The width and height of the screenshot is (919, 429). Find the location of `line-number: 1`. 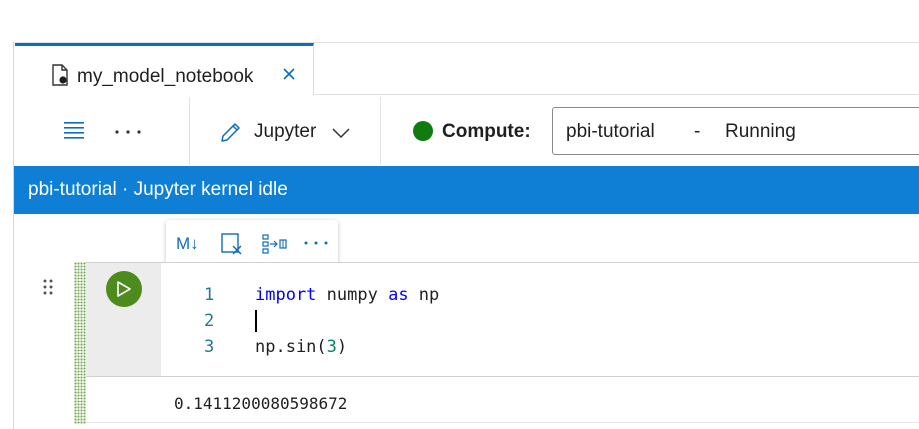

line-number: 1 is located at coordinates (209, 295).